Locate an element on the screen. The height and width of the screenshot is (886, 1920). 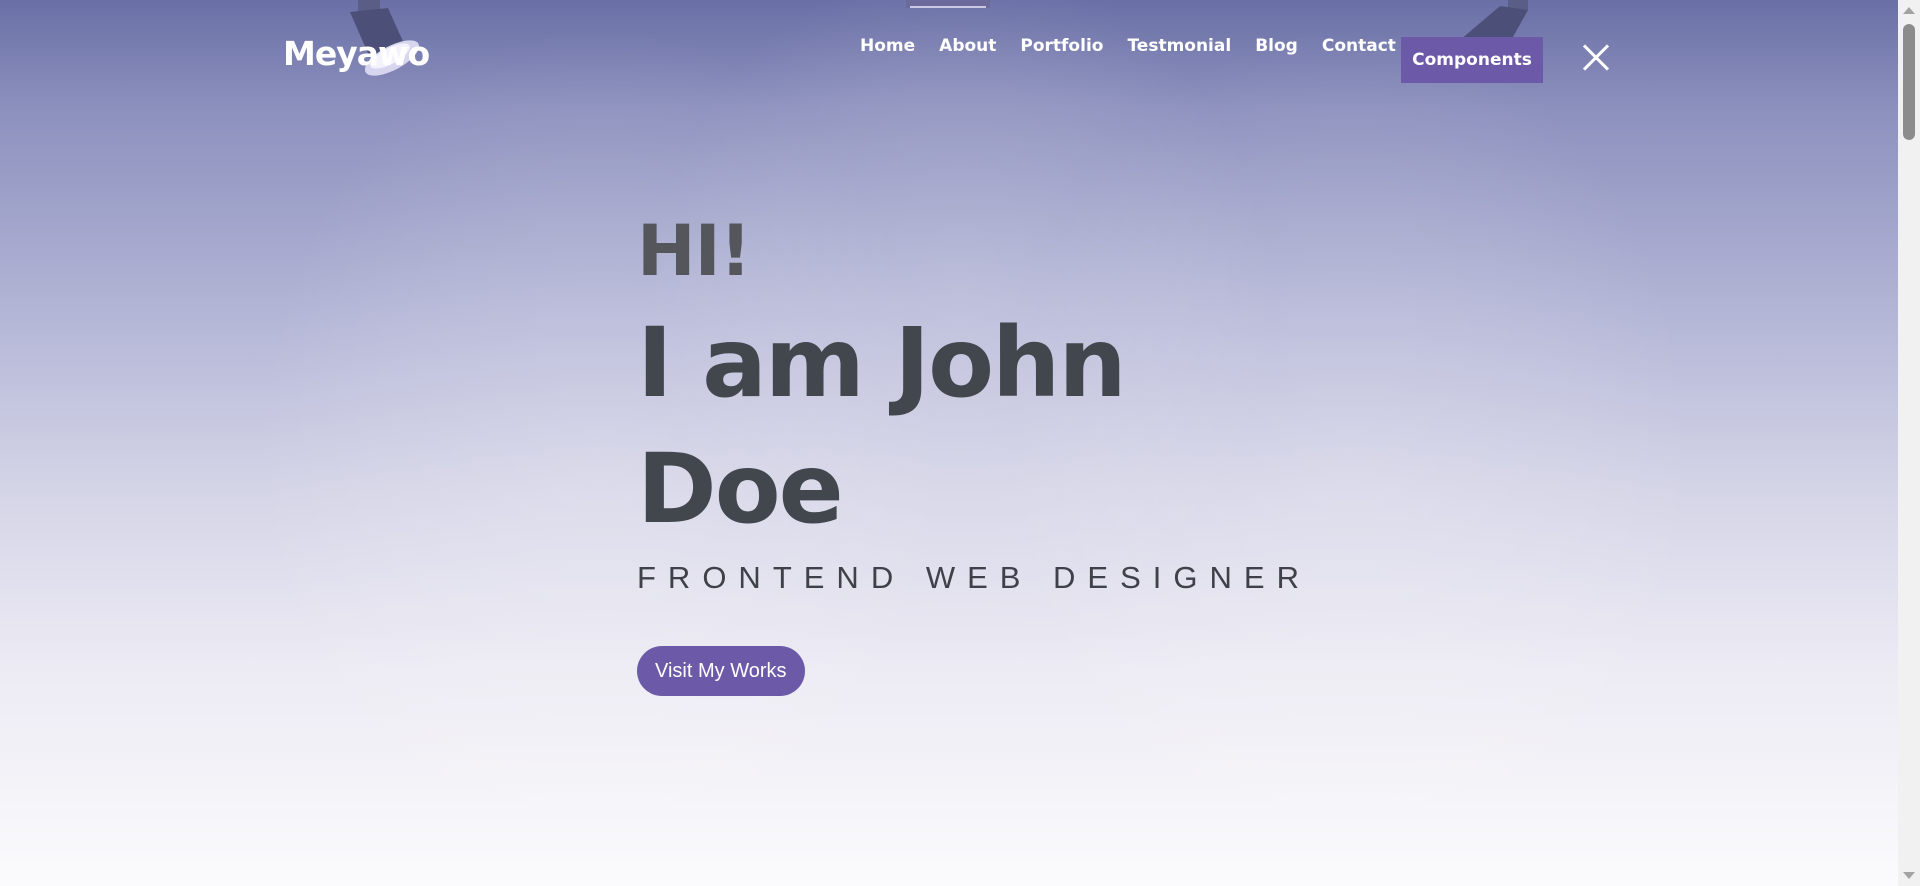
nav-item-portfolio: Portfolio is located at coordinates (1061, 46).